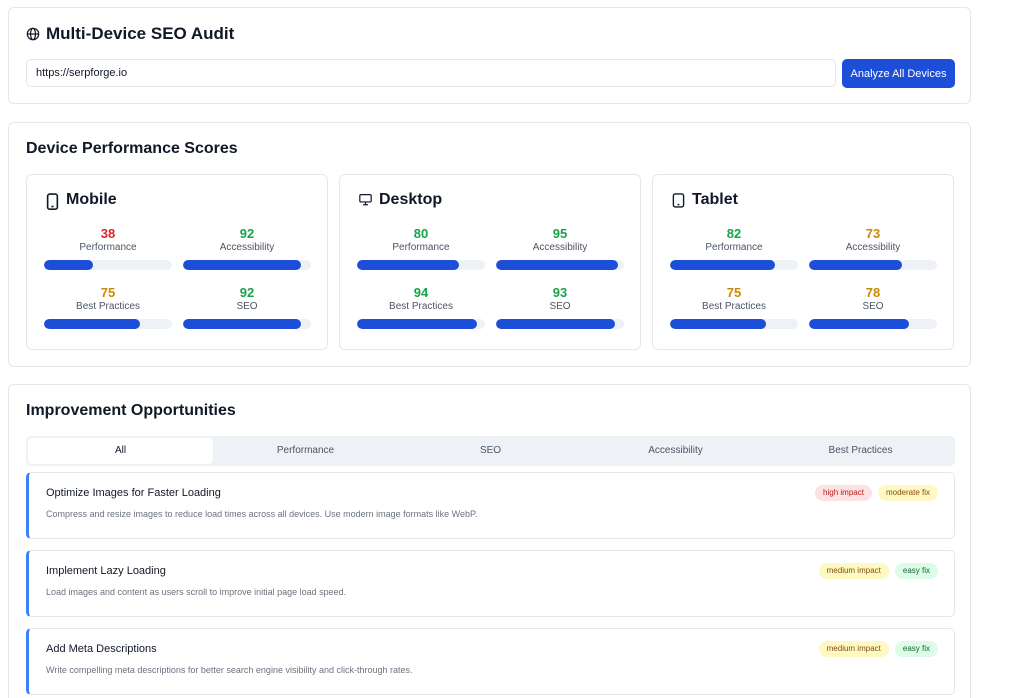 The height and width of the screenshot is (698, 1024). Describe the element at coordinates (873, 292) in the screenshot. I see `metric-score: 78` at that location.